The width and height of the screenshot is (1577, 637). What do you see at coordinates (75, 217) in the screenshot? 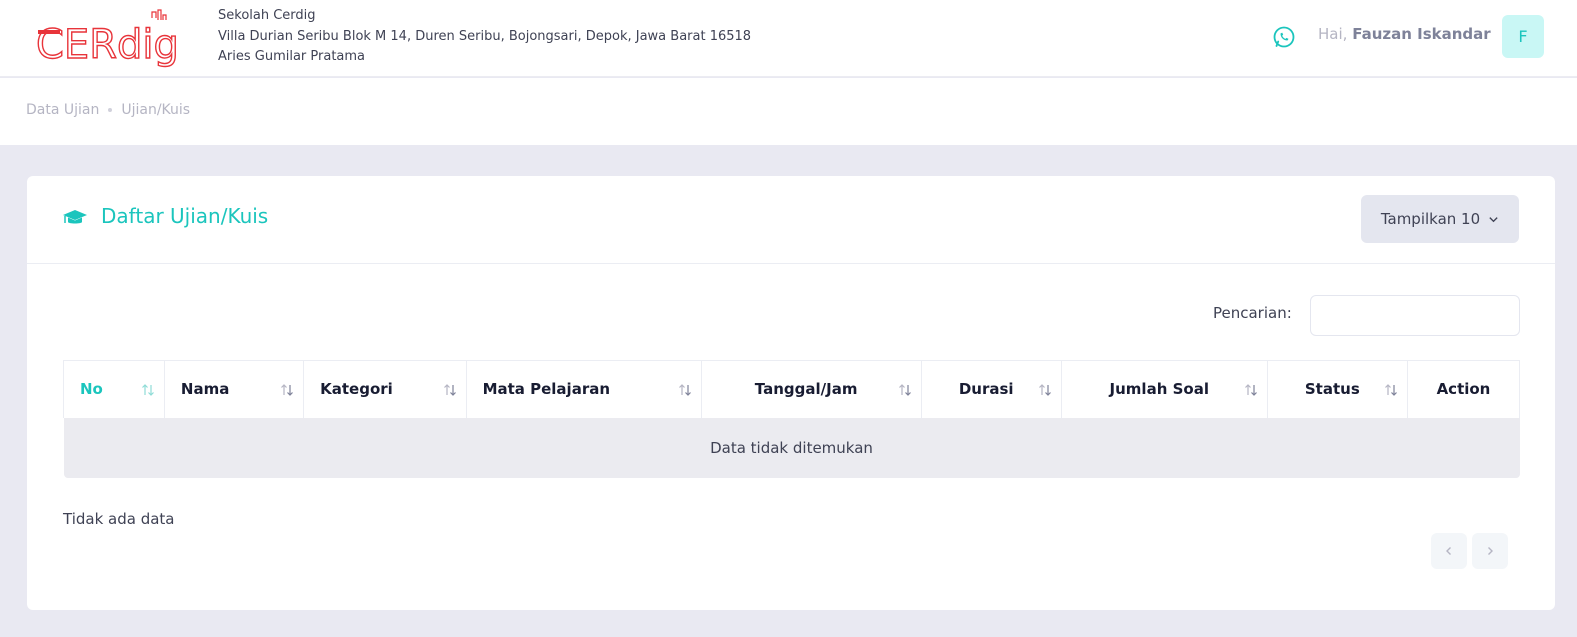
I see `graduation-cap-icon` at bounding box center [75, 217].